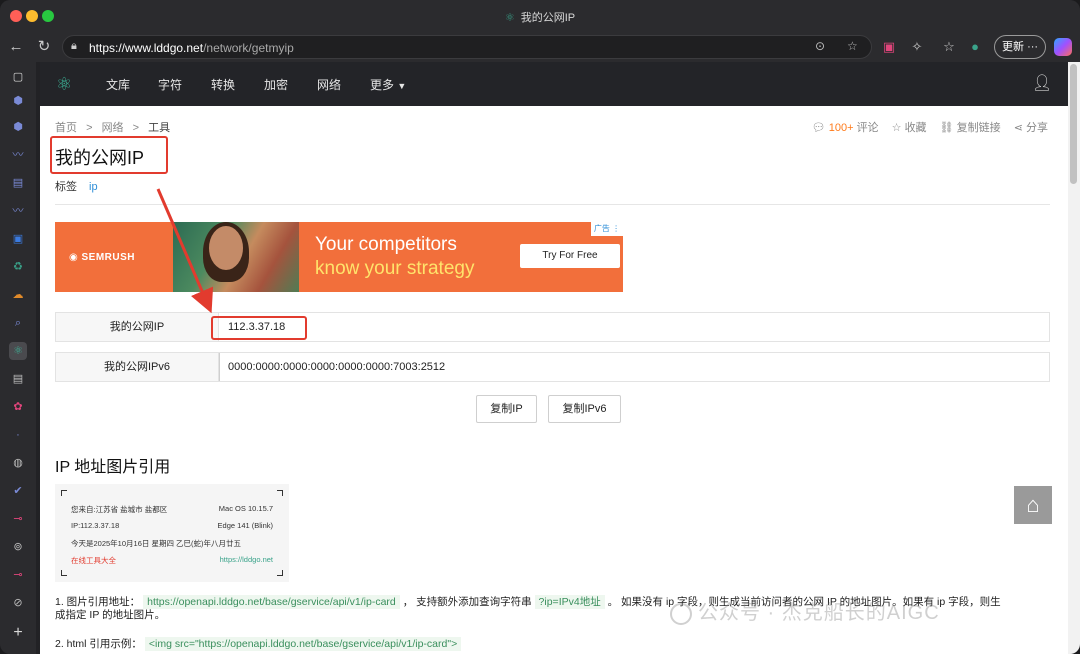 This screenshot has height=654, width=1080. I want to click on page-actions: 💬︎ 100+ 评论 ☆ 收藏 ⛓︎ 复制链接 ⋖ 分享, so click(925, 127).